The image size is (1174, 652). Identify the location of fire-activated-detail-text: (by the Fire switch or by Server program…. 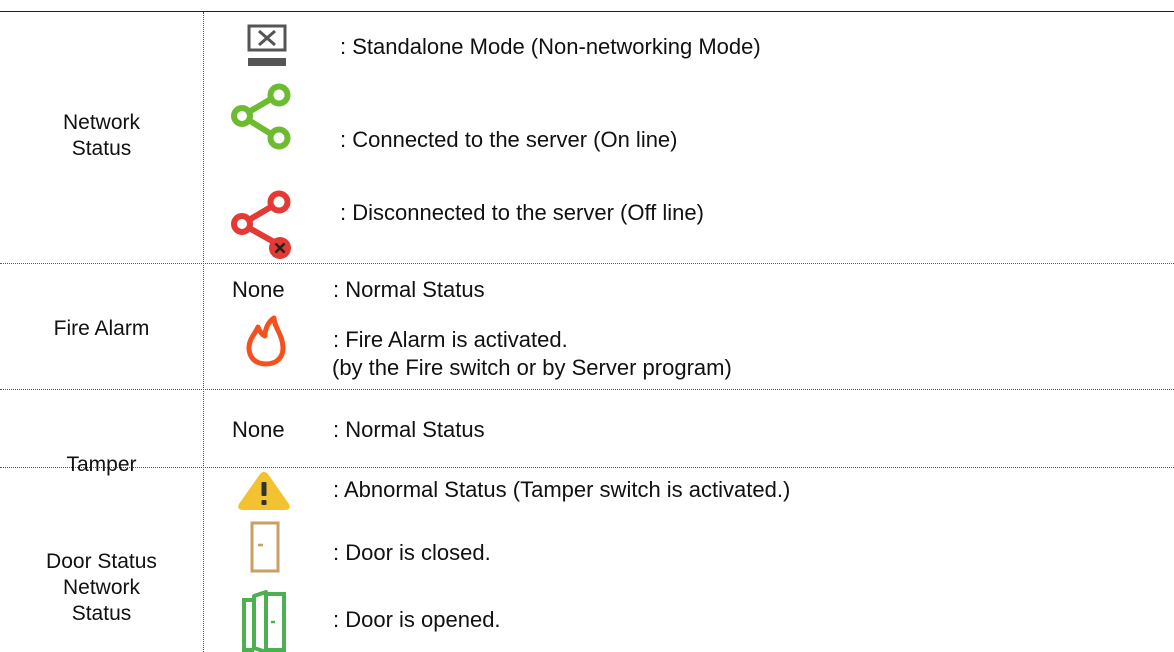
(532, 367).